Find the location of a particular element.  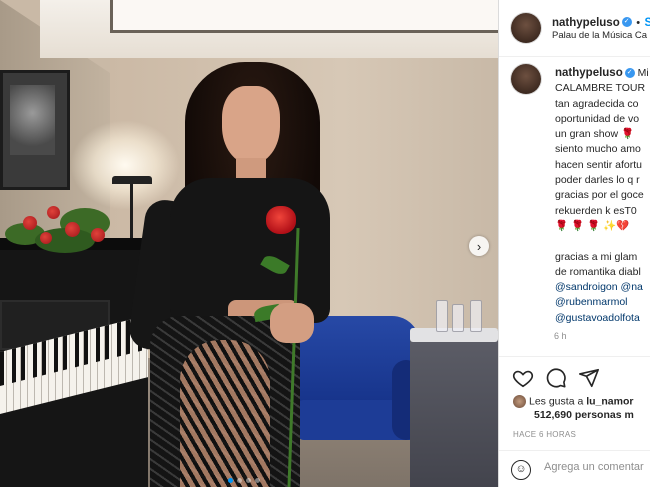

liked-by-prefix: Les gusta a is located at coordinates (558, 401).